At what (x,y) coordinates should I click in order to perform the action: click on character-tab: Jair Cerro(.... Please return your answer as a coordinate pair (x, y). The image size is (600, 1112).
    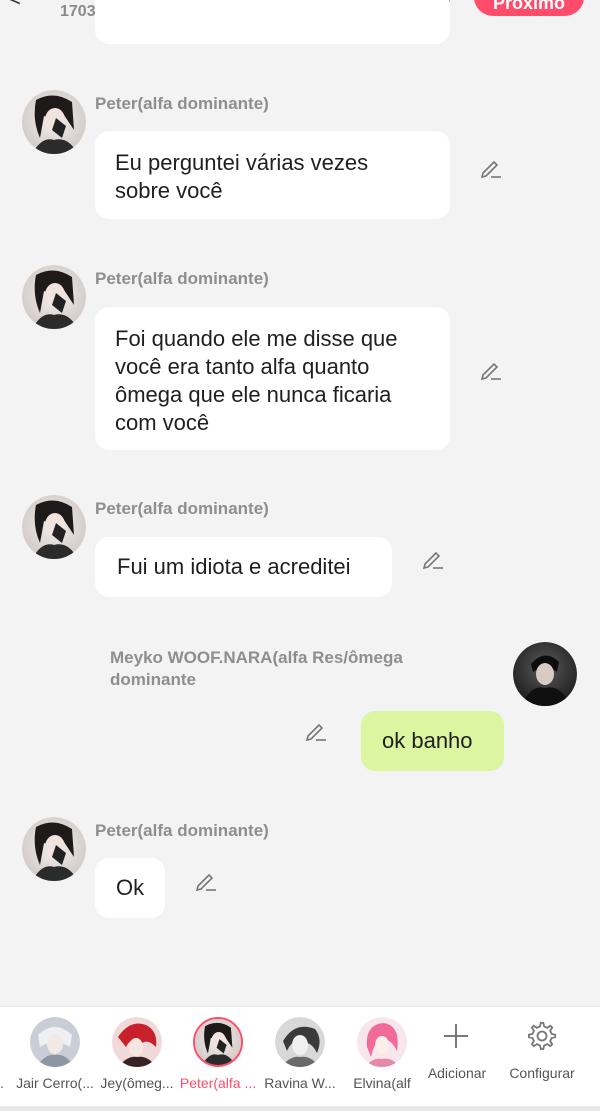
    Looking at the image, I should click on (55, 1057).